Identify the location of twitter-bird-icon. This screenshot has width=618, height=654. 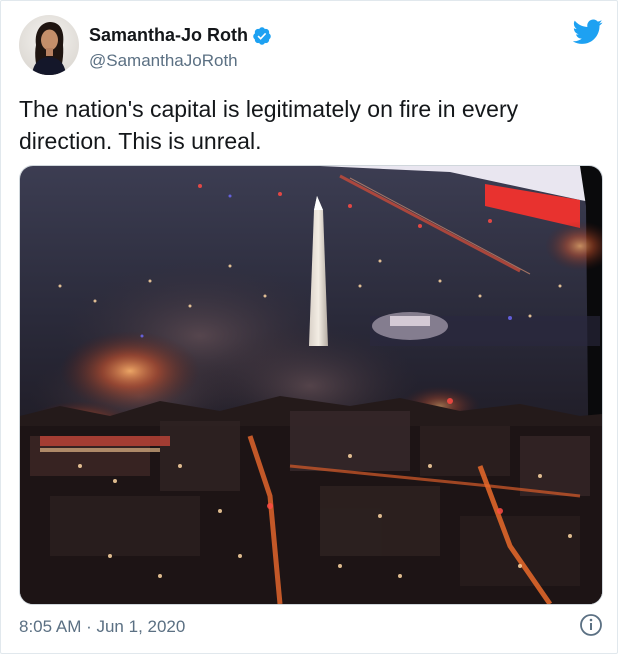
(588, 32).